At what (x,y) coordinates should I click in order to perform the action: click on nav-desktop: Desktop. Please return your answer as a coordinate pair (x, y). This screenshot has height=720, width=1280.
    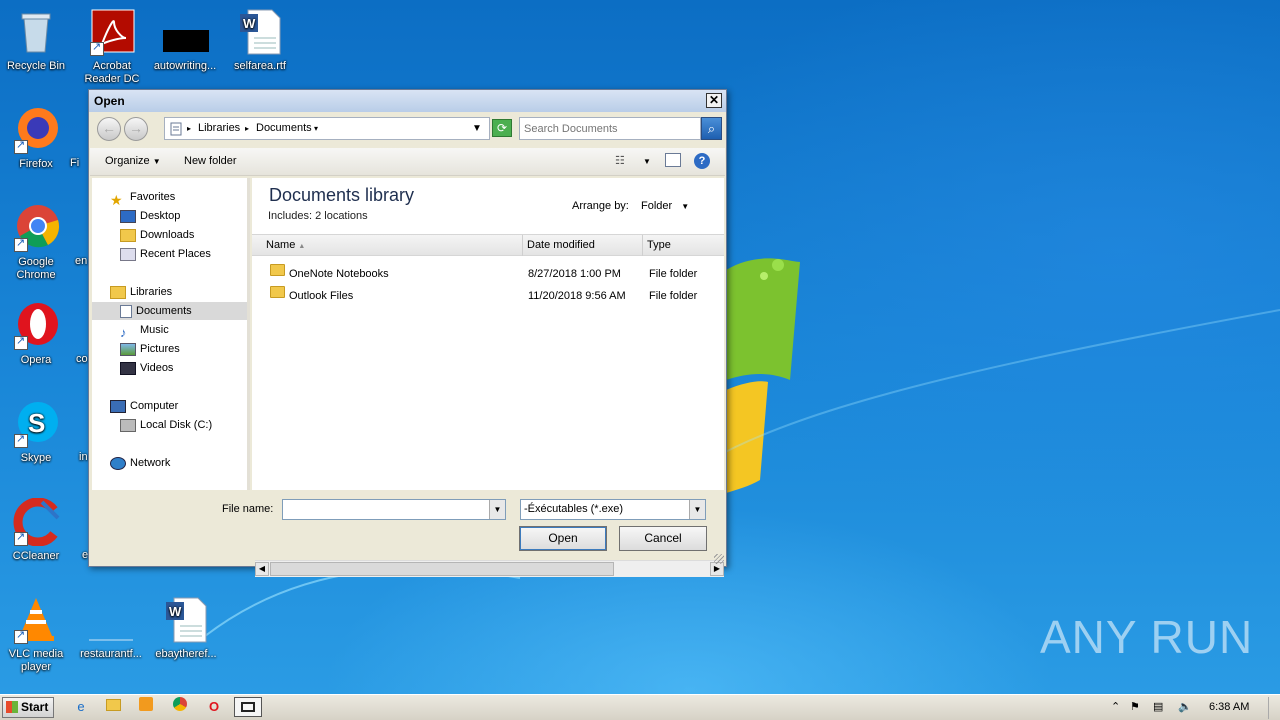
    Looking at the image, I should click on (150, 216).